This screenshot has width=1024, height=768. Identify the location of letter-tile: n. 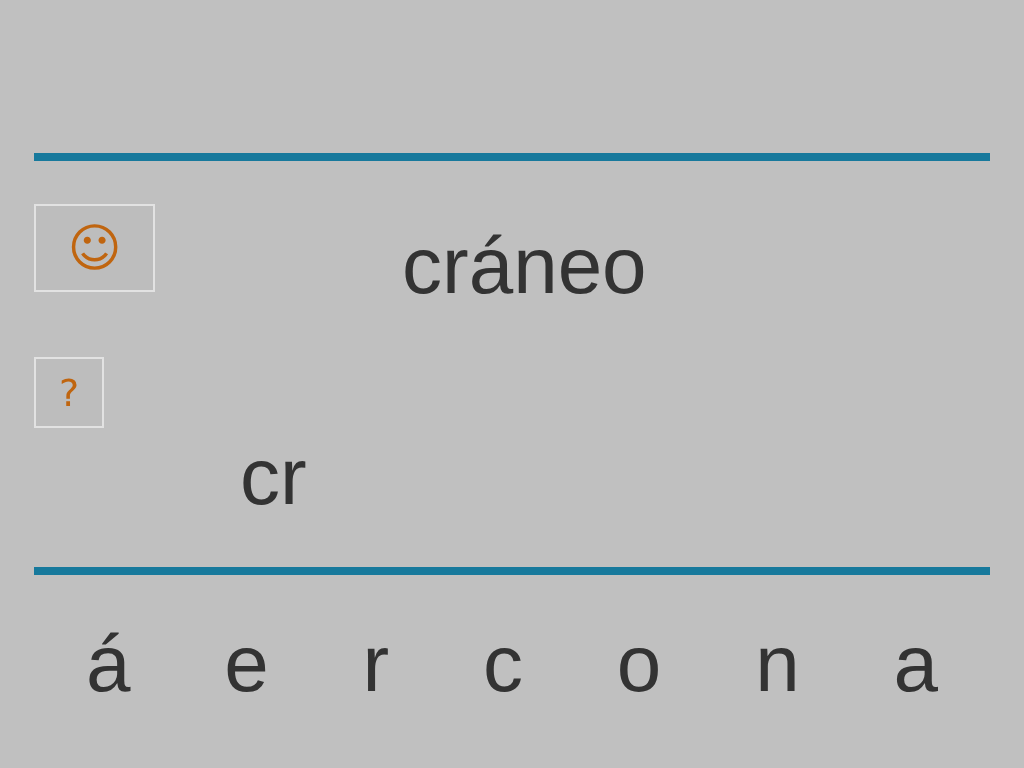
(777, 664).